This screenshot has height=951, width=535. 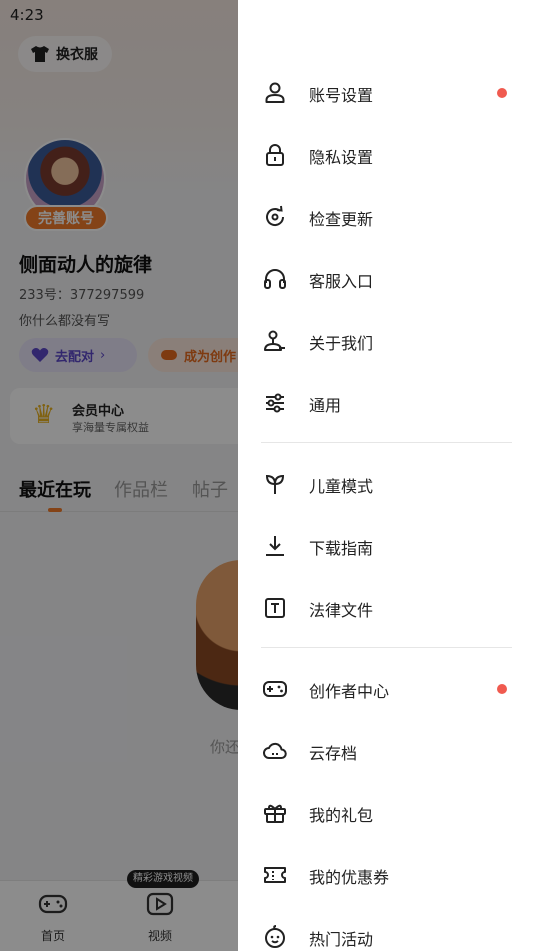 I want to click on sliders-icon, so click(x=275, y=403).